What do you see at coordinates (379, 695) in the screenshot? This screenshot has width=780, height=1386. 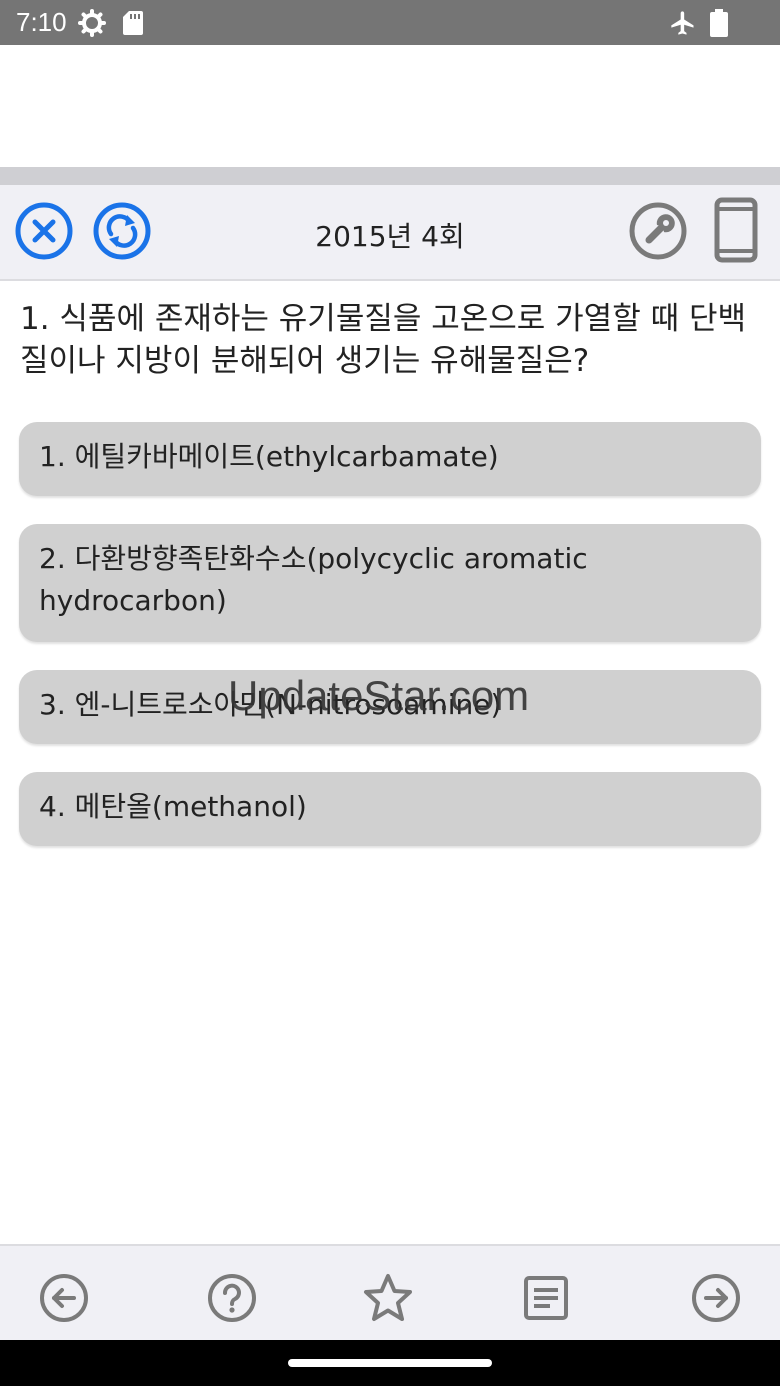 I see `watermark: UpdateStar.com` at bounding box center [379, 695].